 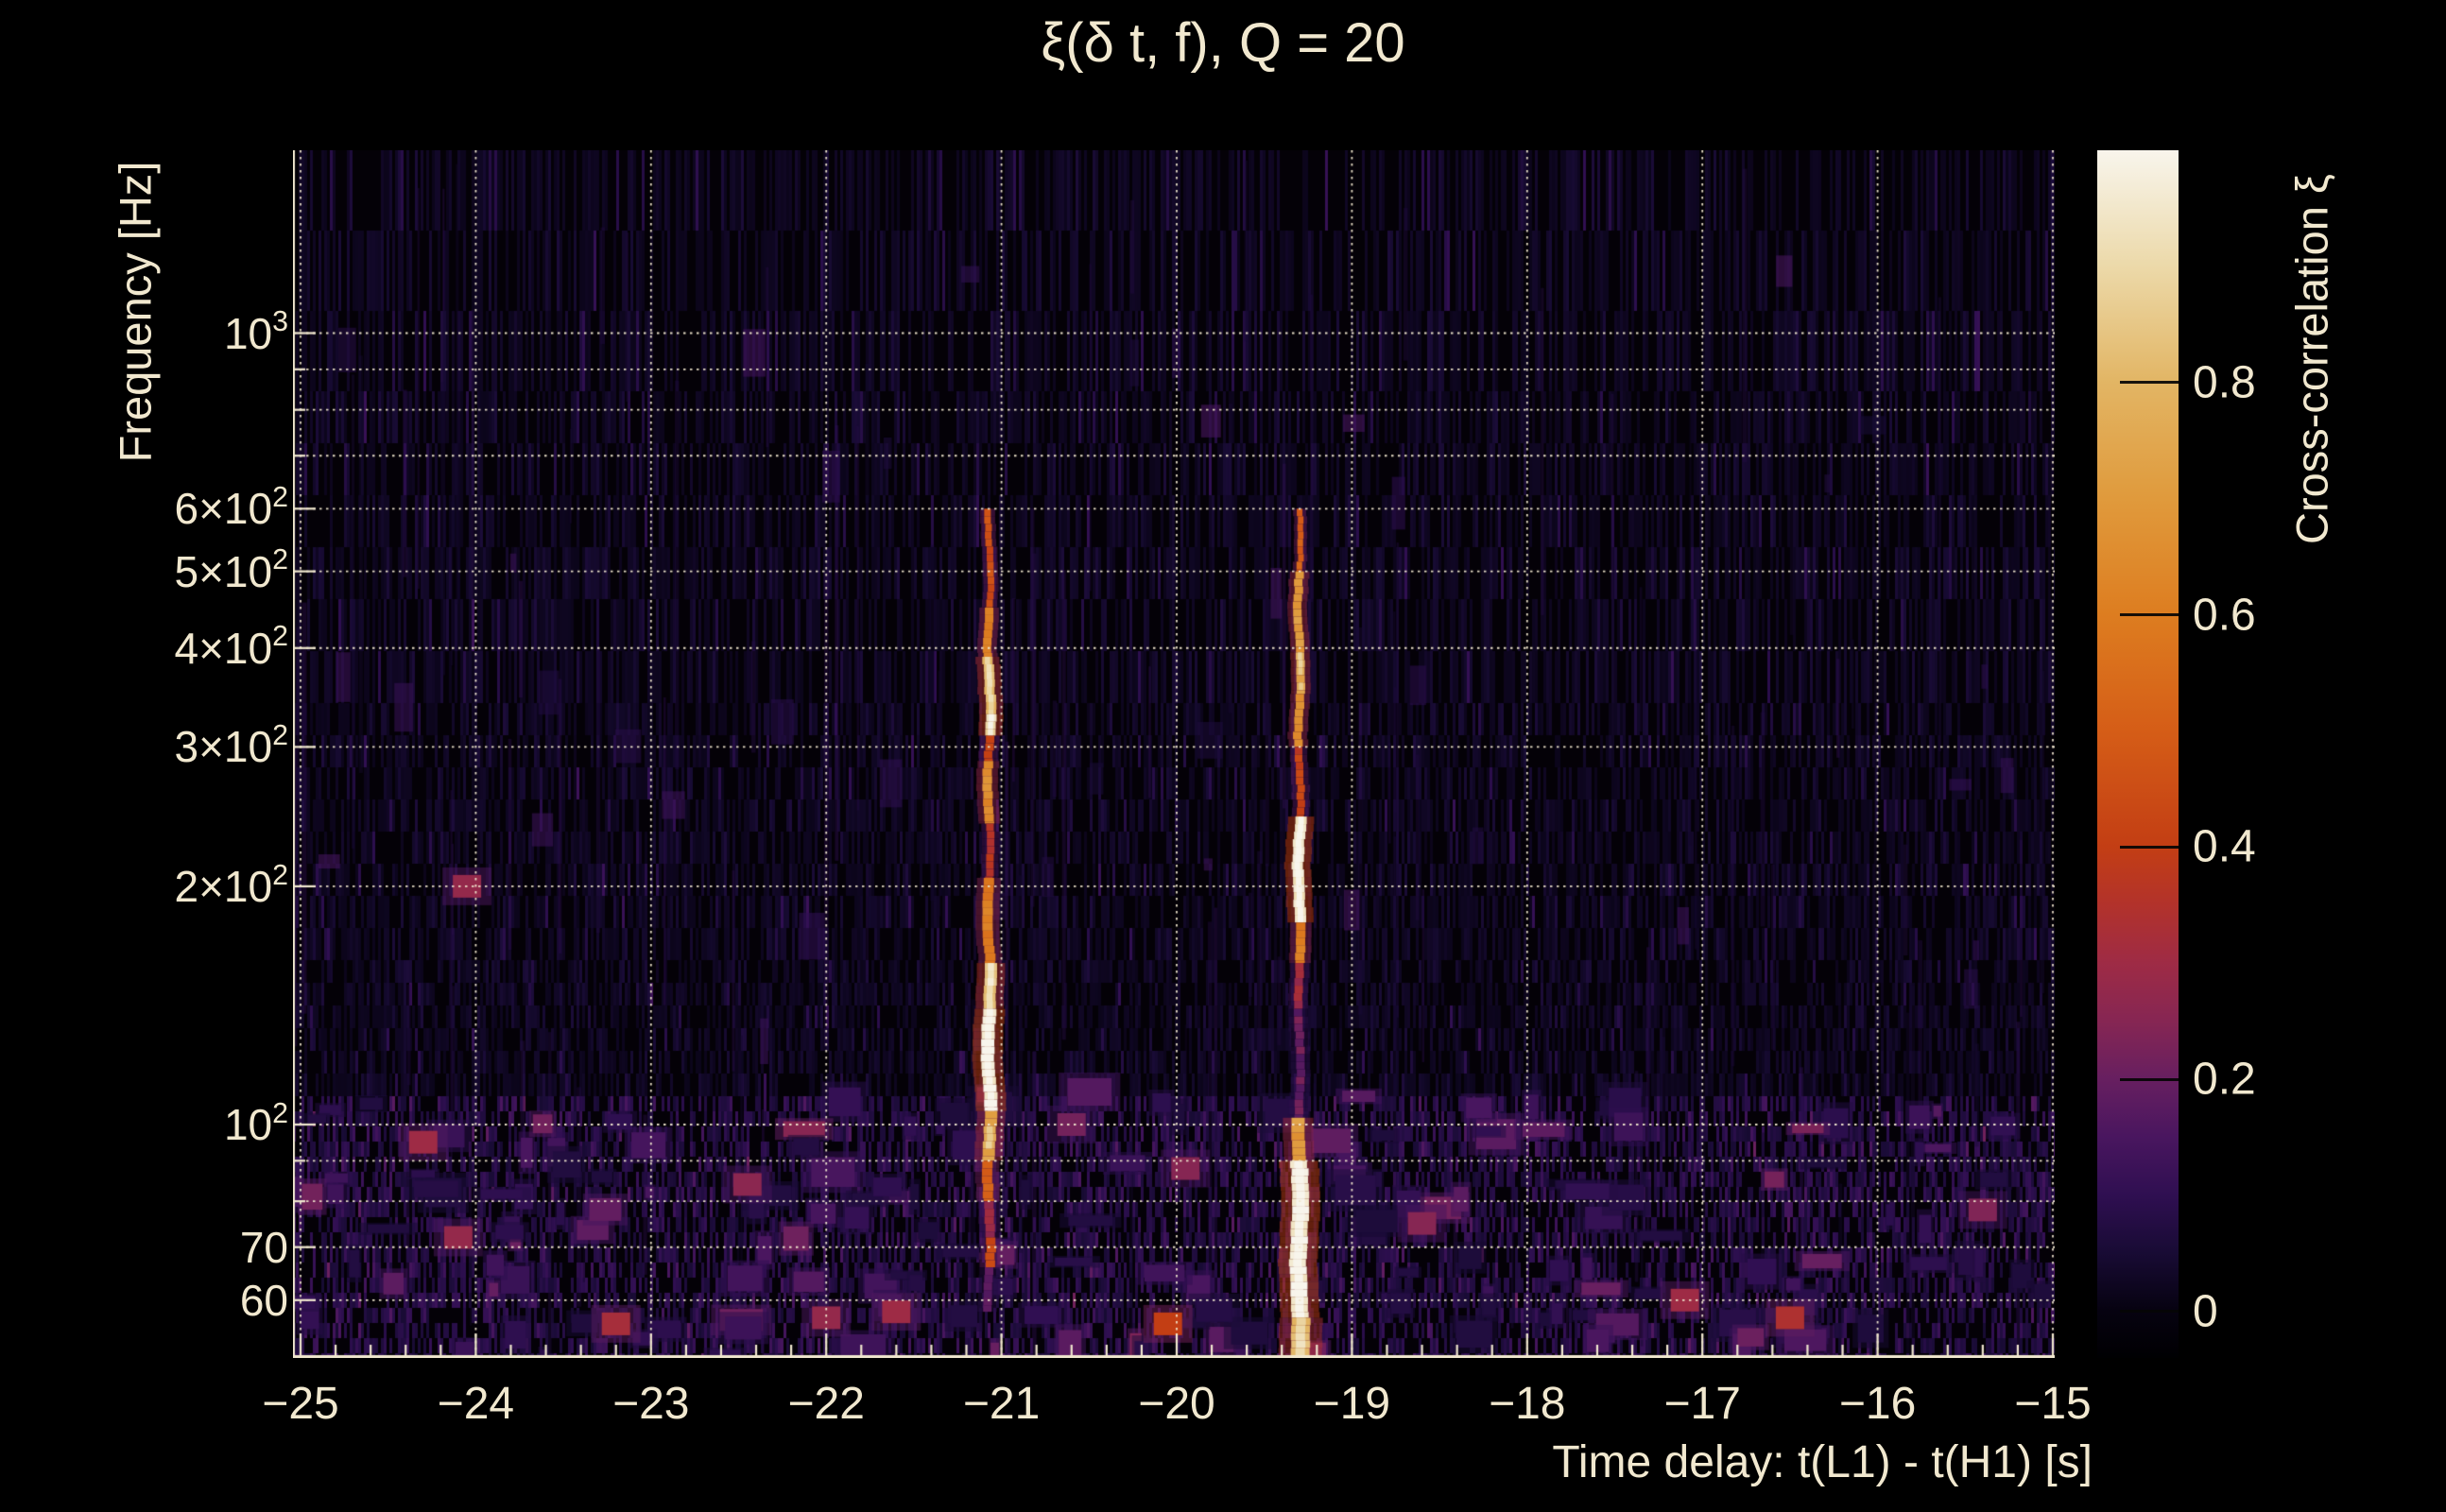 What do you see at coordinates (826, 1404) in the screenshot?
I see `x-tick-label: −22` at bounding box center [826, 1404].